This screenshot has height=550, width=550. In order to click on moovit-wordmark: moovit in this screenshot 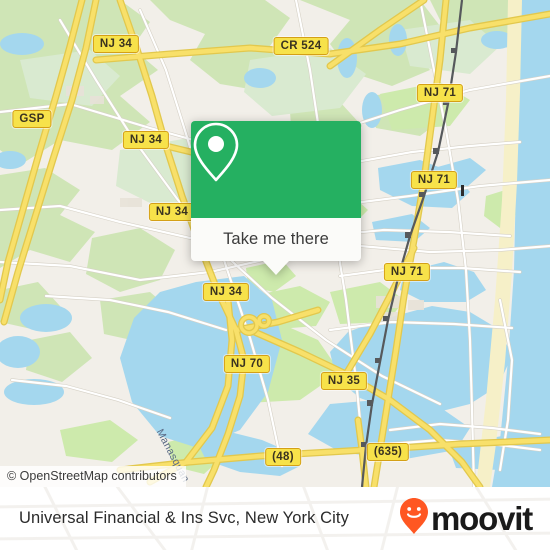, I will do `click(482, 518)`.